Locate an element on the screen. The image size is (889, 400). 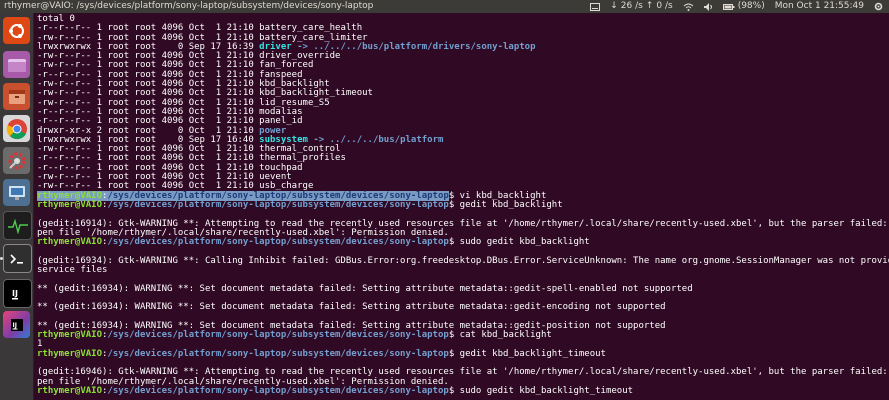
running-indicator is located at coordinates (1, 258).